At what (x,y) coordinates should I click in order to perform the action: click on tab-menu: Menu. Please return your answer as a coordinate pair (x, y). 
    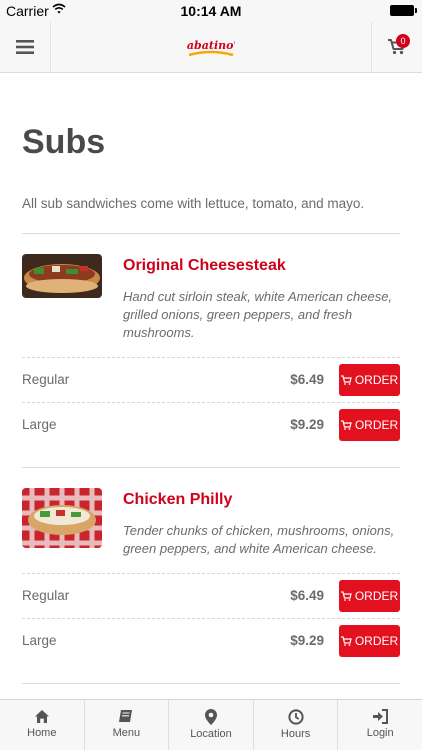
    Looking at the image, I should click on (127, 725).